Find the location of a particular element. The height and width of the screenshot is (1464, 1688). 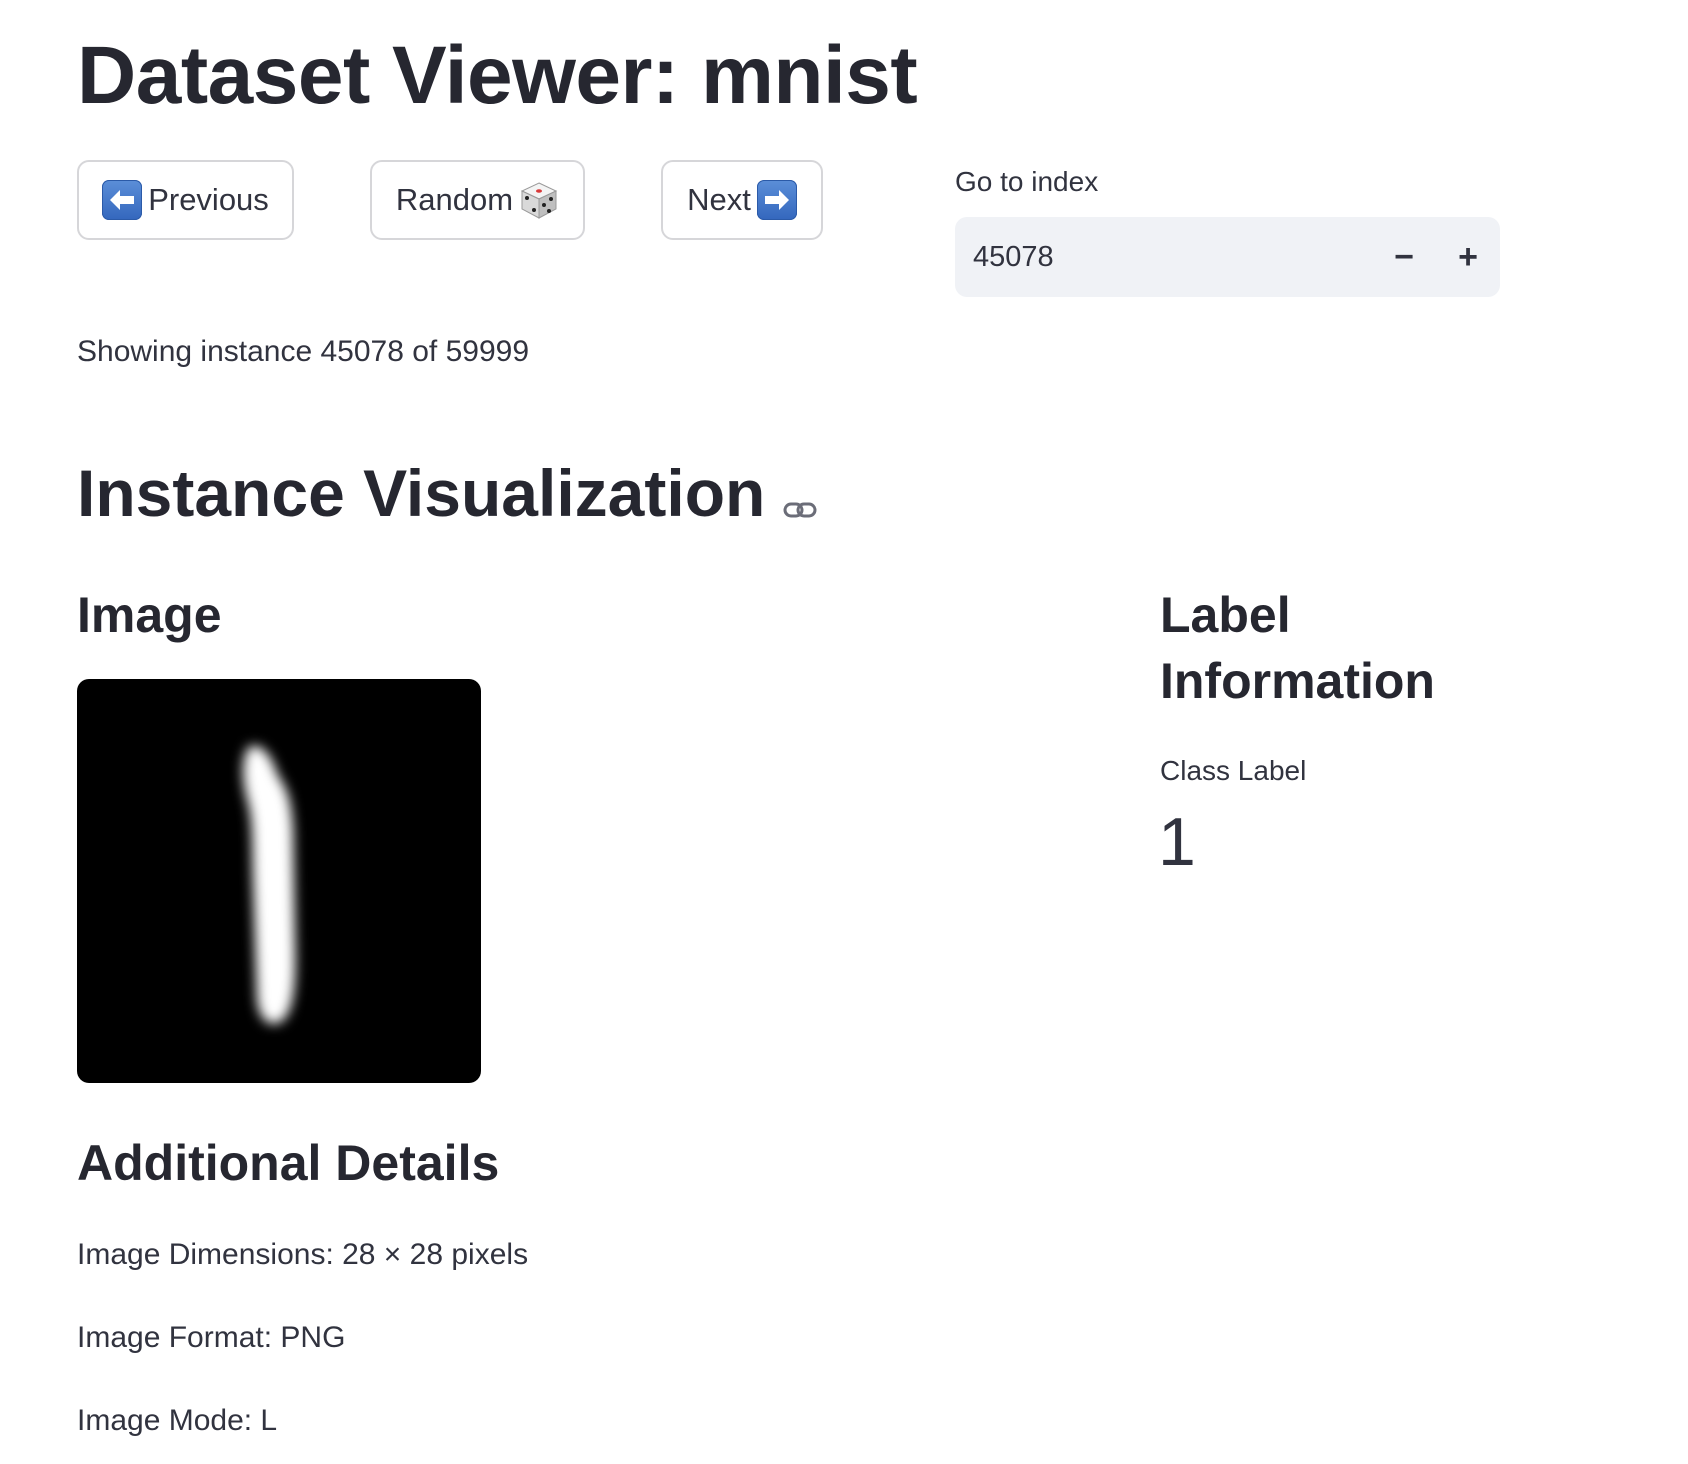

section-title-text: Instance Visualization is located at coordinates (421, 493).